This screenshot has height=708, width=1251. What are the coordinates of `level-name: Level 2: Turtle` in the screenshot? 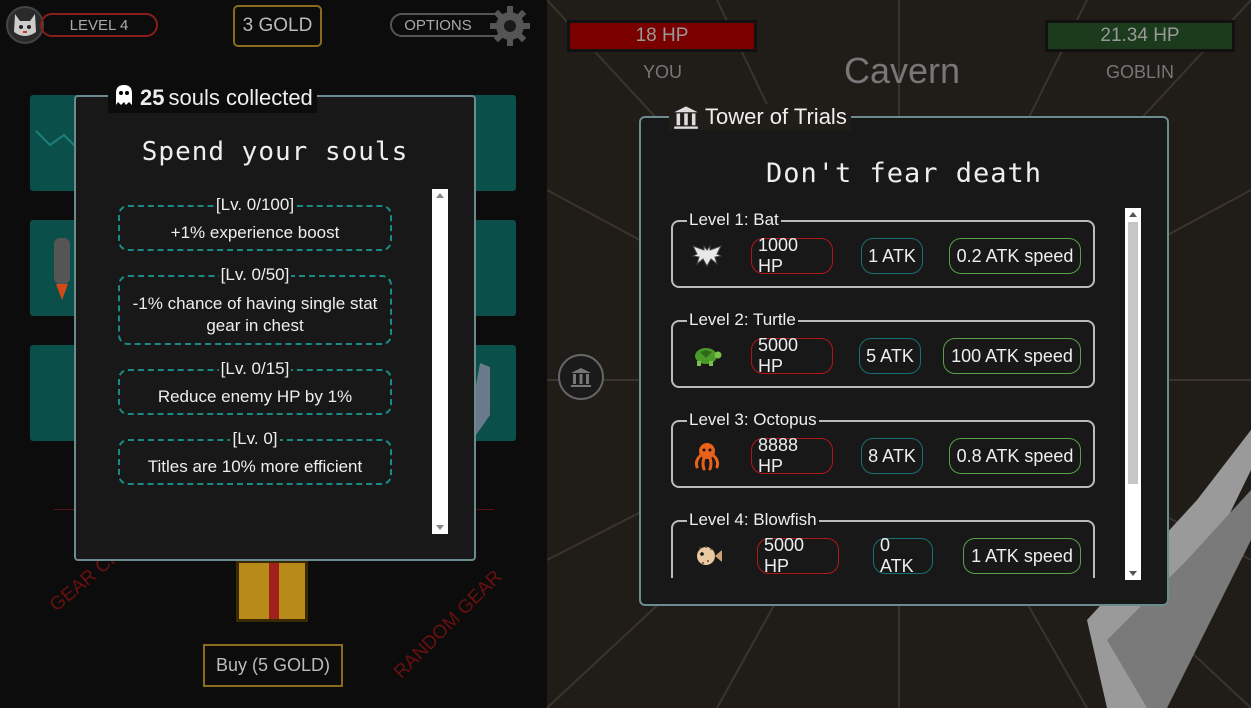 It's located at (742, 320).